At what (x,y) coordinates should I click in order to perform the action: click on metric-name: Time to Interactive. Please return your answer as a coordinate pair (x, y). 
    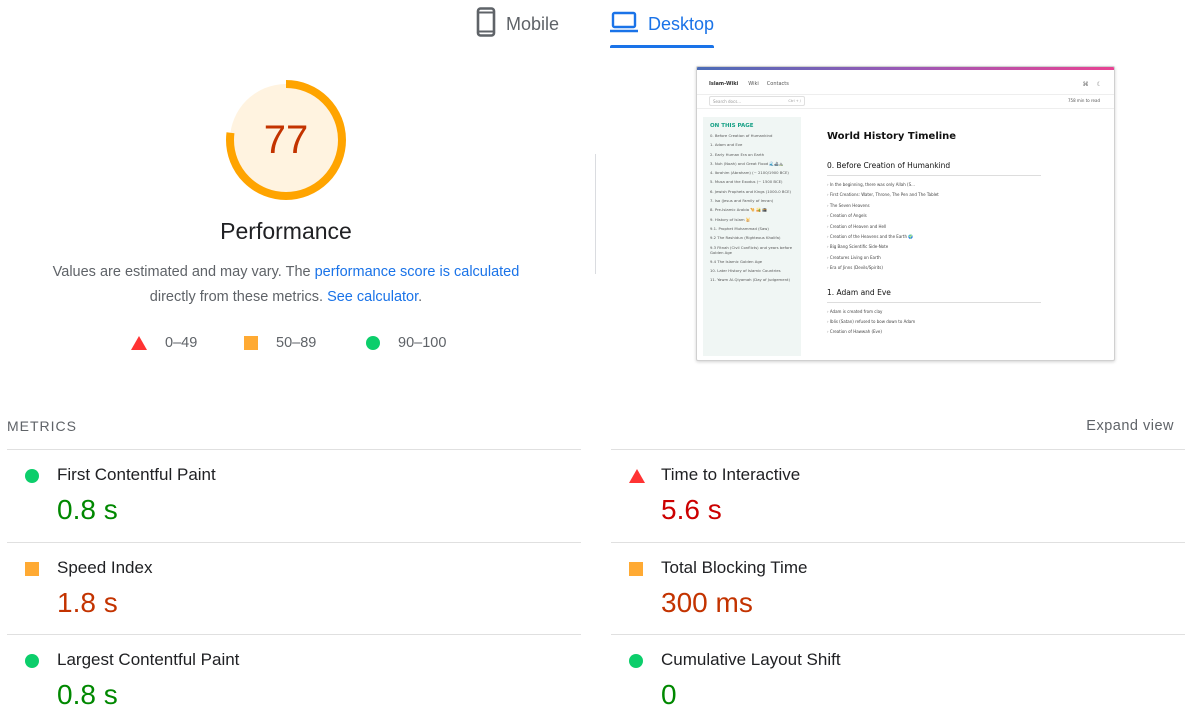
    Looking at the image, I should click on (731, 474).